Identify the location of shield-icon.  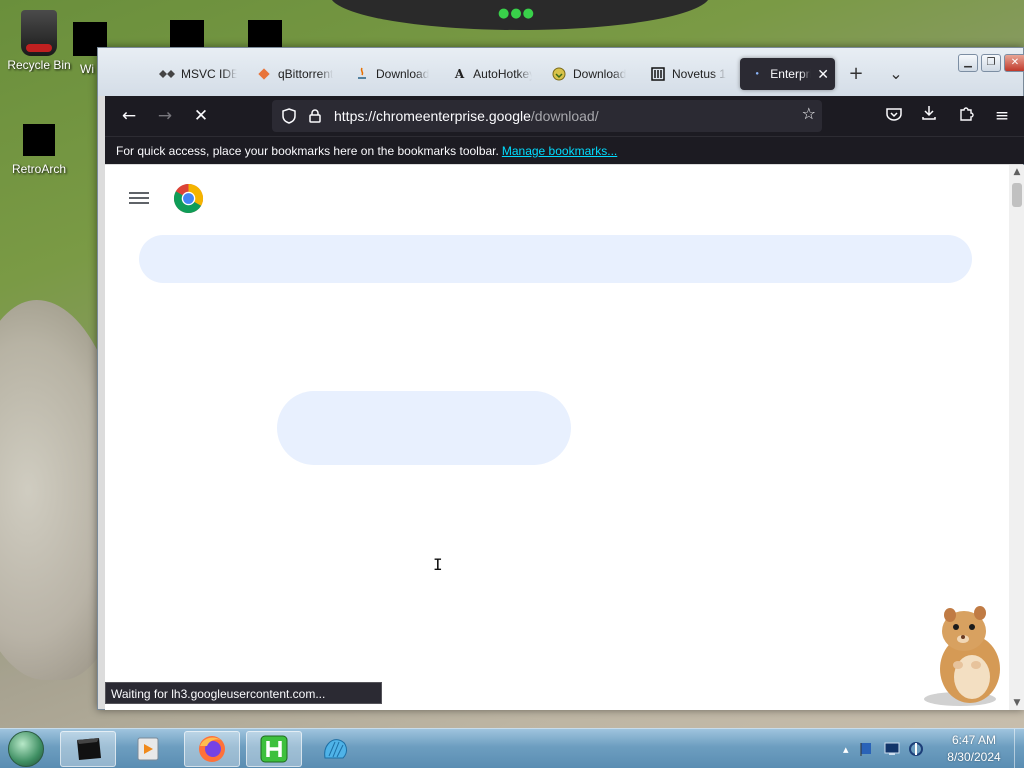
(289, 116).